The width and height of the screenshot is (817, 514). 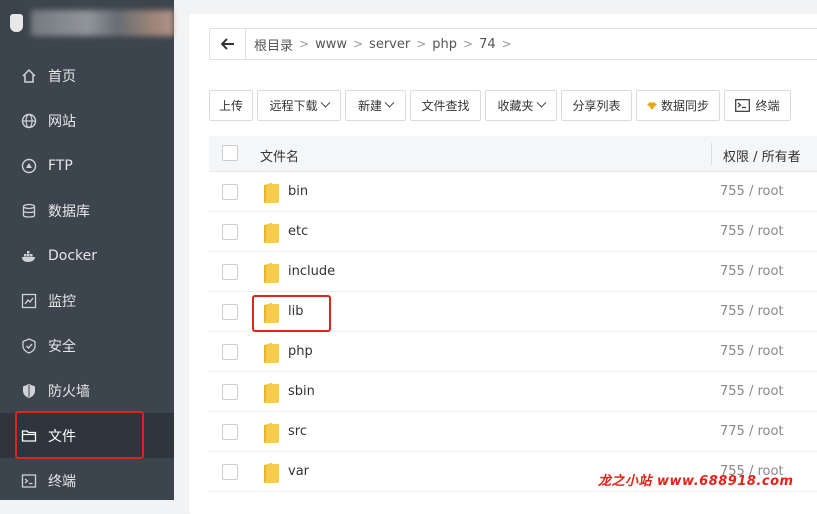 I want to click on file-permission: 775 / root, so click(x=752, y=431).